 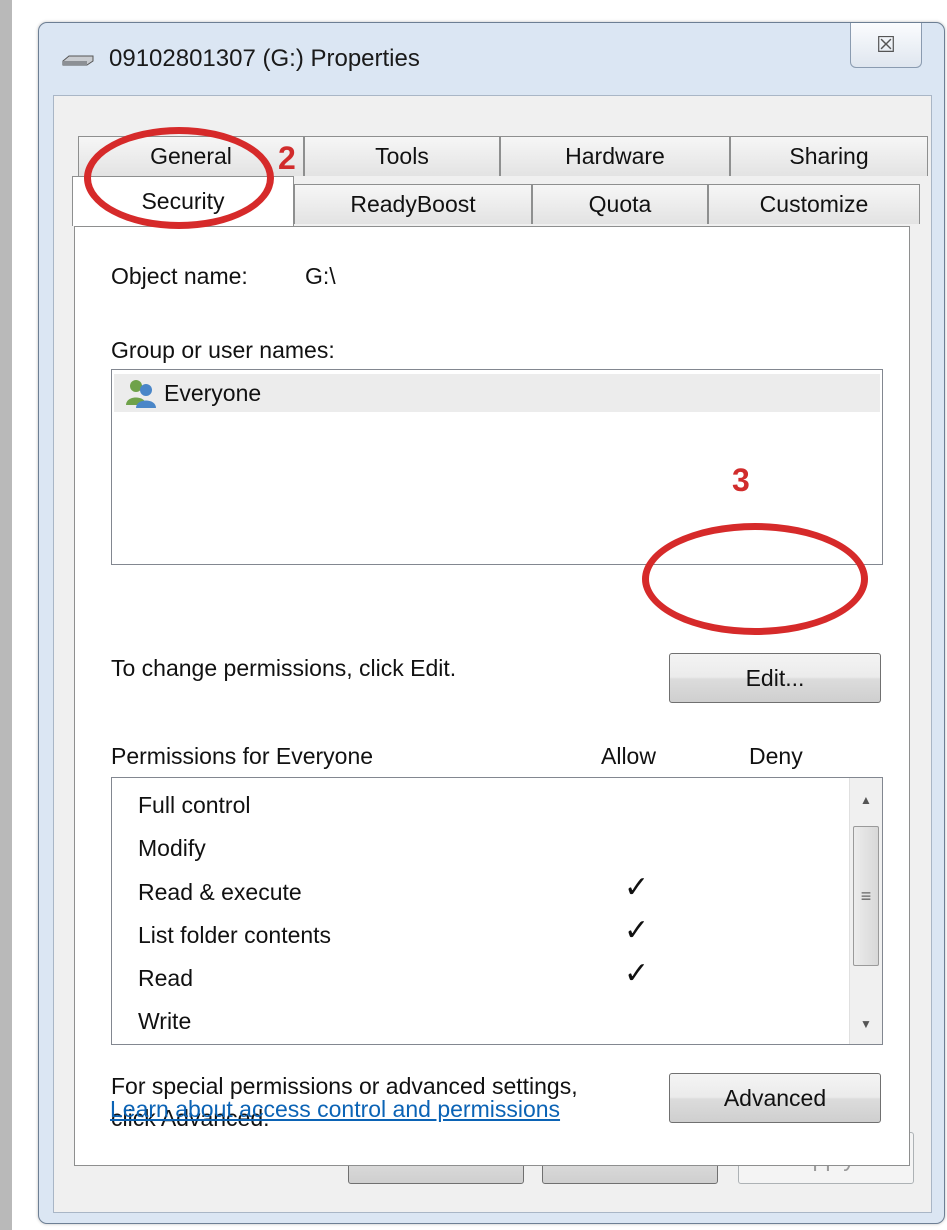 I want to click on tab-sharing: Sharing, so click(x=829, y=156).